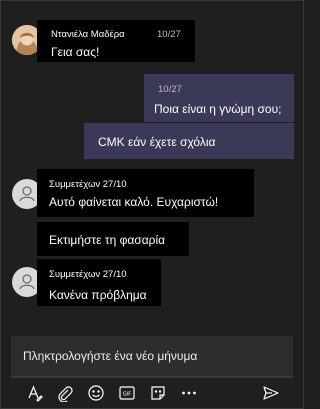 This screenshot has height=409, width=320. What do you see at coordinates (99, 282) in the screenshot?
I see `message-bubble: Συμμετέχων 27/10 Κανένα πρόβλημα` at bounding box center [99, 282].